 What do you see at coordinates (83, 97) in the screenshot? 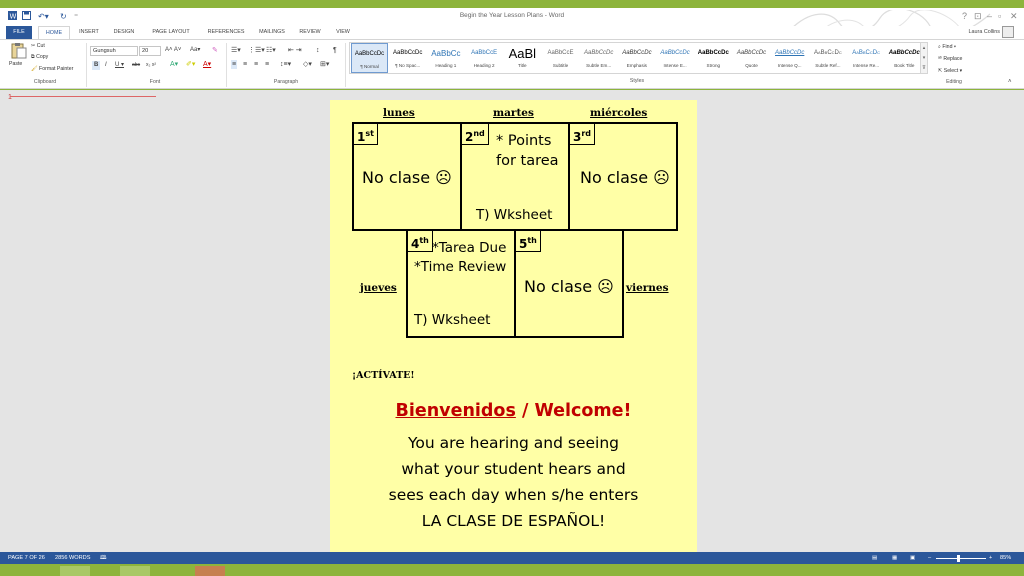
I see `navigation-pane-line` at bounding box center [83, 97].